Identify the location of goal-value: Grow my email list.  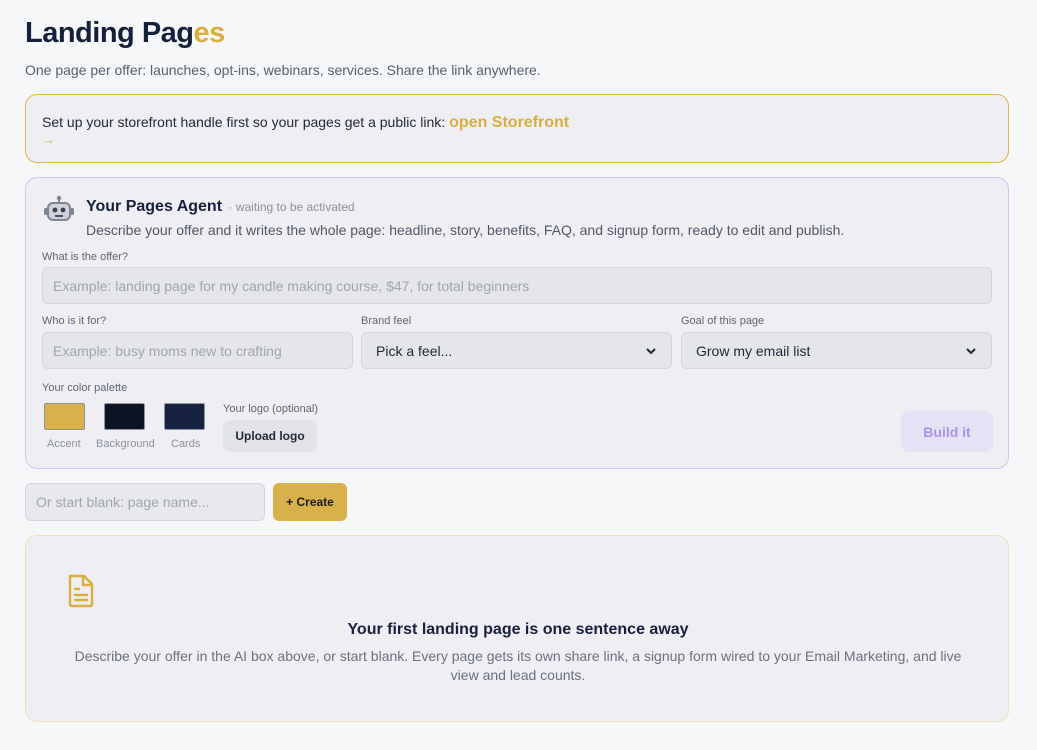
(753, 350).